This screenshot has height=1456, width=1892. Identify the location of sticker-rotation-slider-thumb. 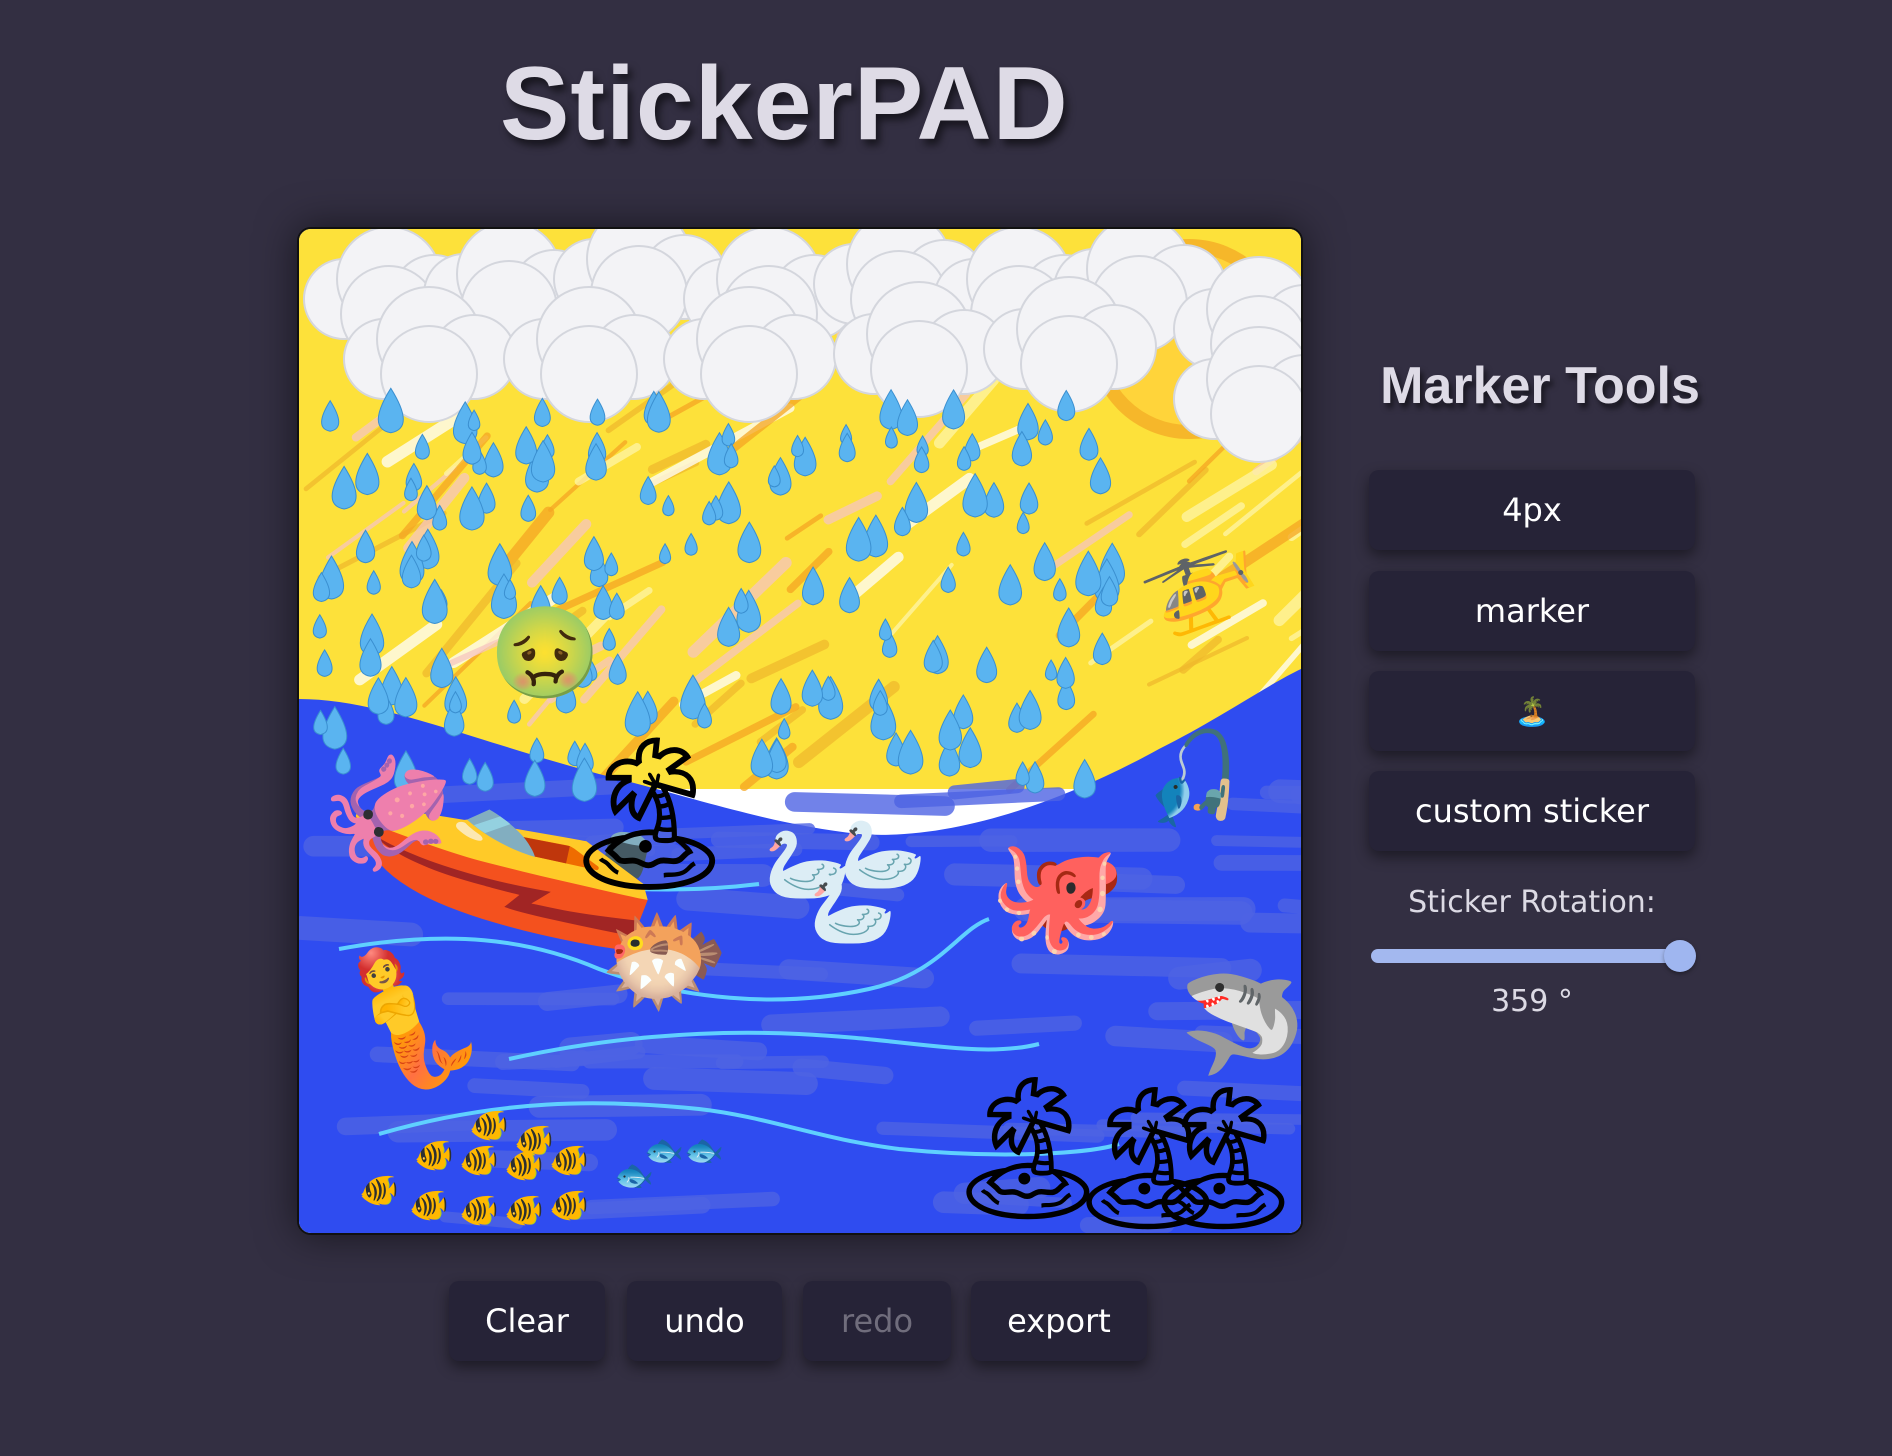
(1680, 956).